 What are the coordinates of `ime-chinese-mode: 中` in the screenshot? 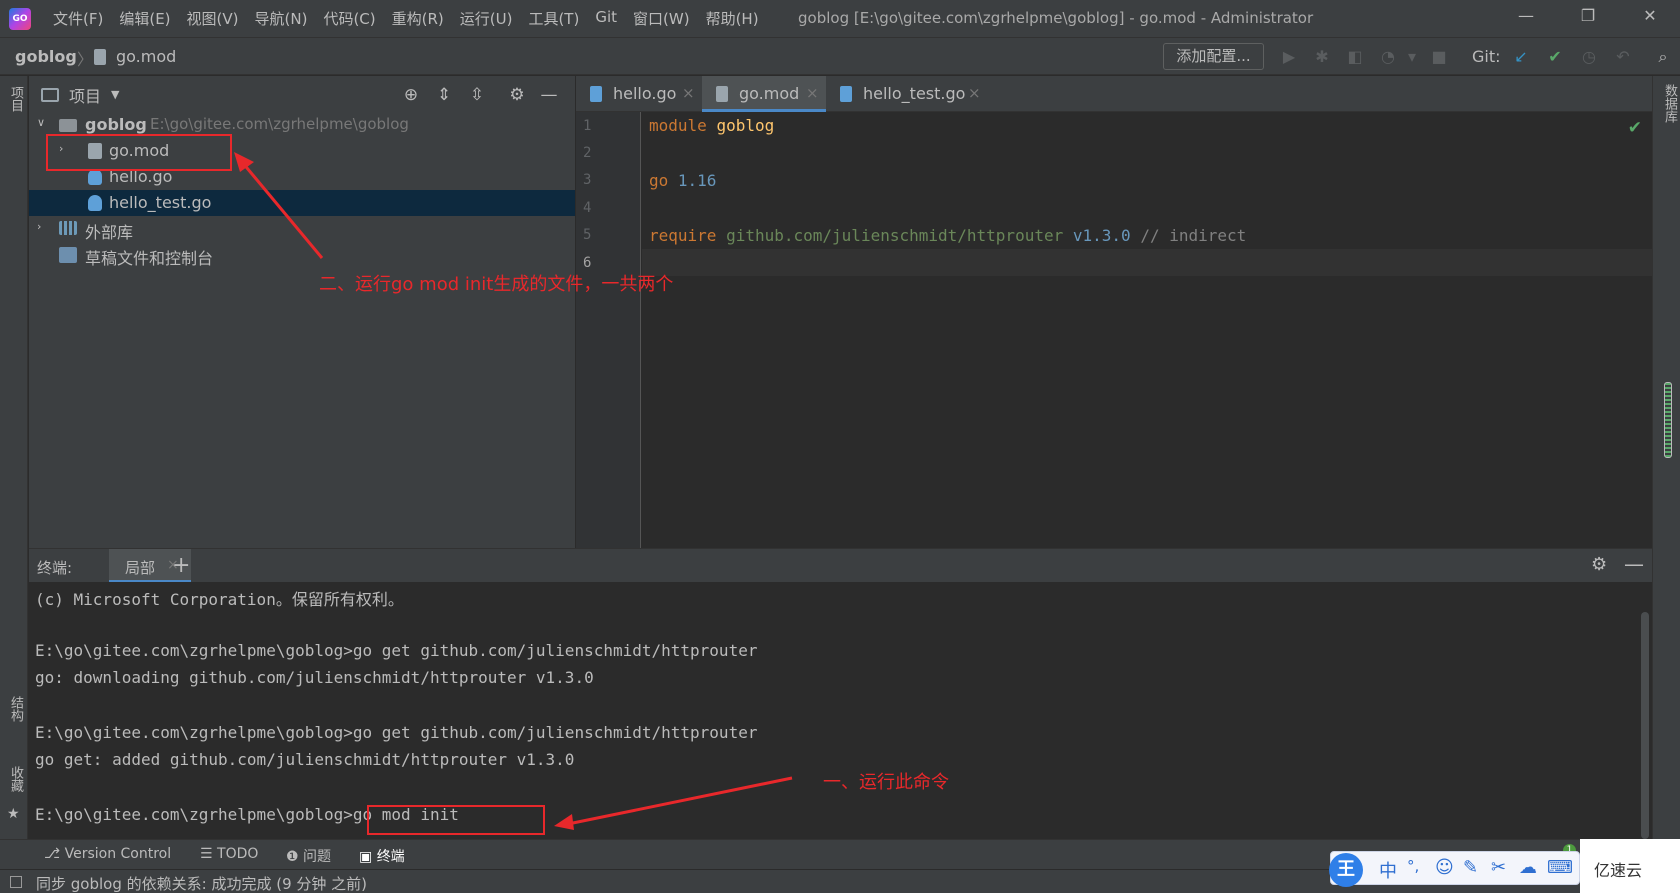 It's located at (1388, 870).